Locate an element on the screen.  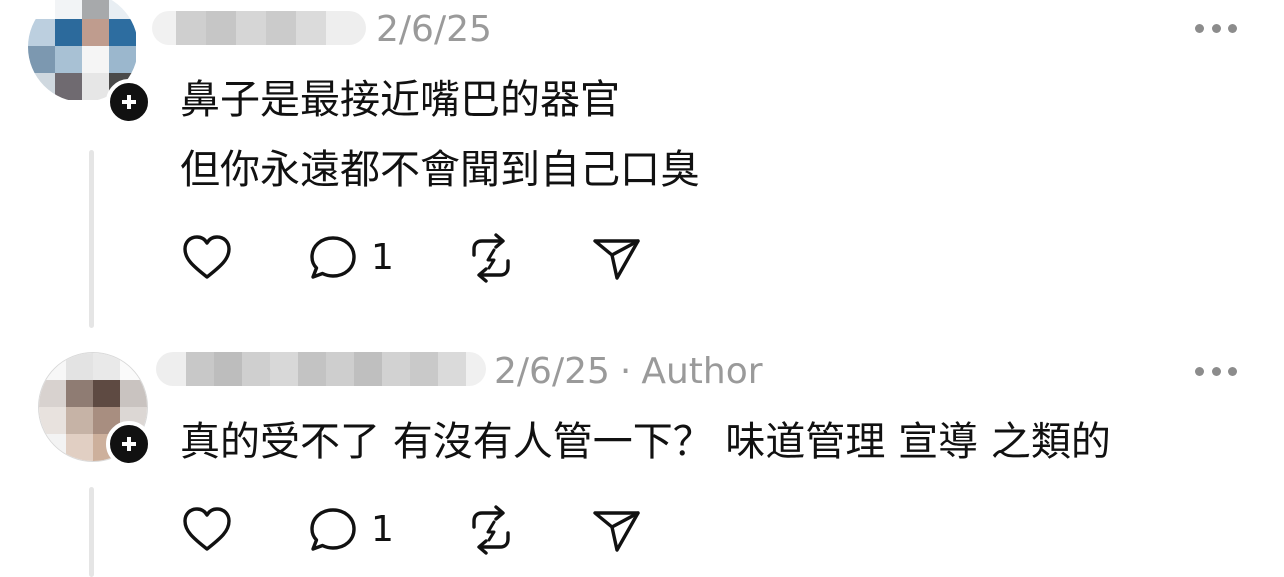
post-meta: 2/6/25 · Author is located at coordinates (628, 372).